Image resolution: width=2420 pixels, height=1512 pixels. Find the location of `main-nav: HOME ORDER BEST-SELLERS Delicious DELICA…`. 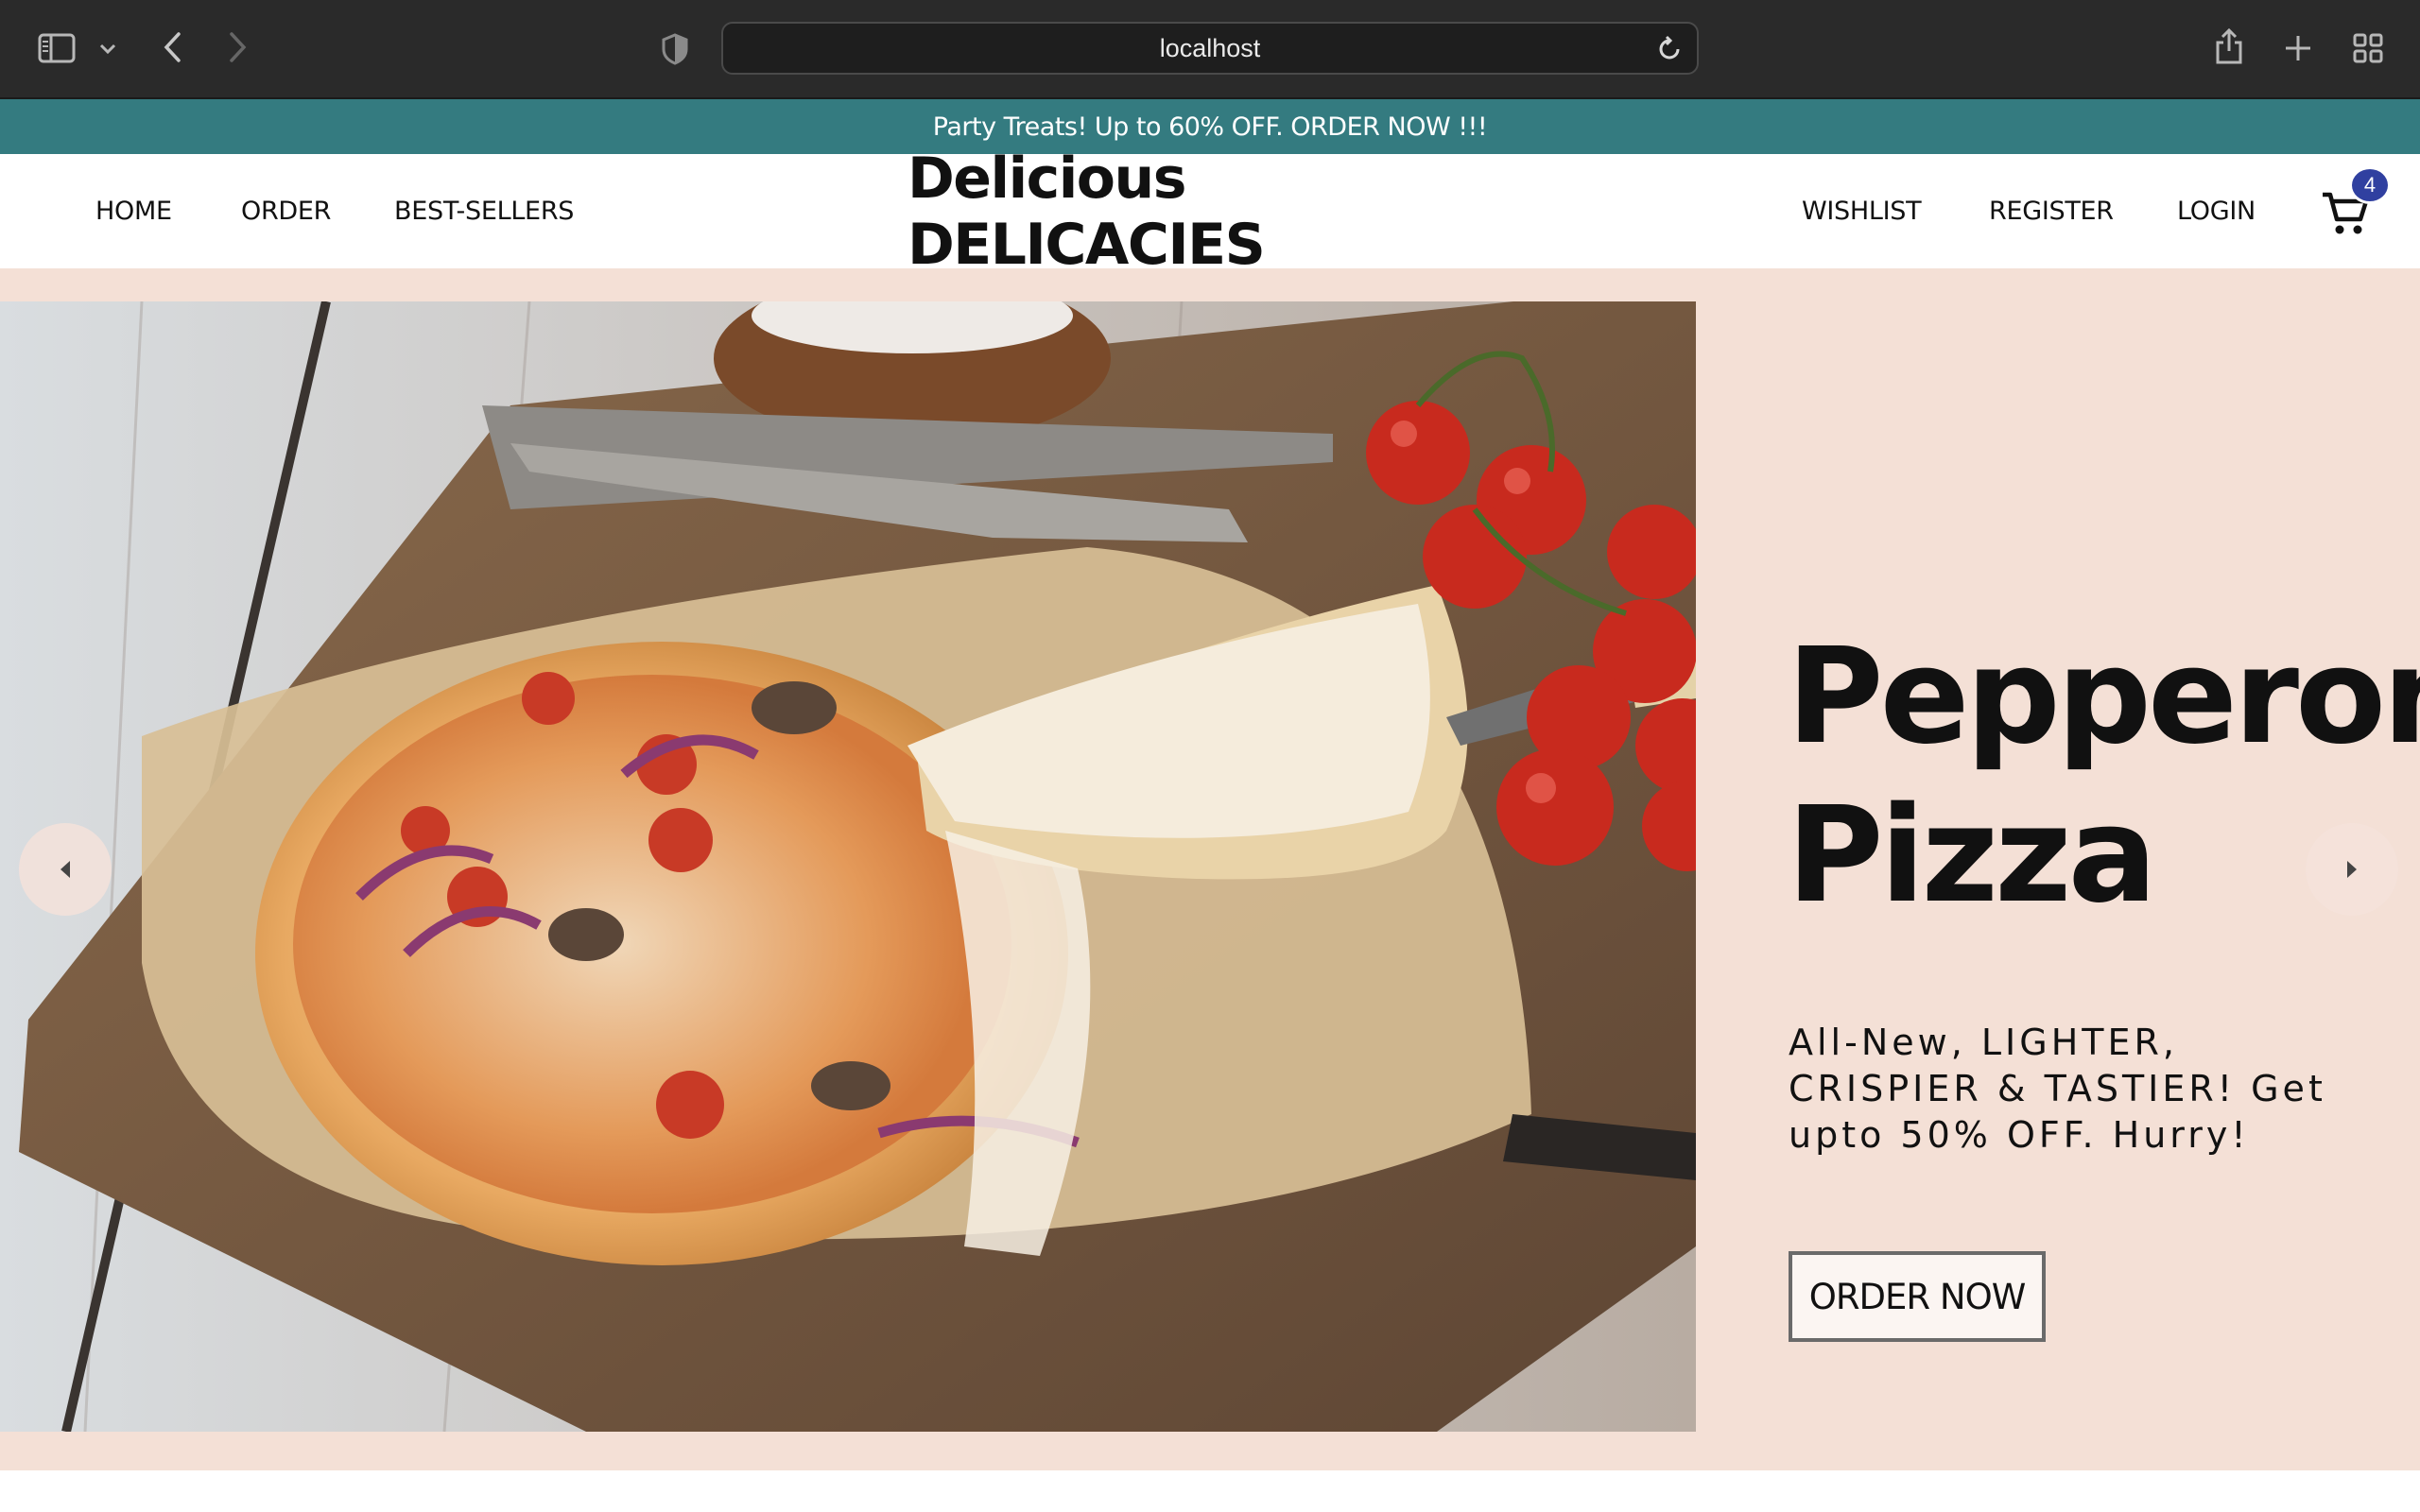

main-nav: HOME ORDER BEST-SELLERS Delicious DELICA… is located at coordinates (1210, 212).